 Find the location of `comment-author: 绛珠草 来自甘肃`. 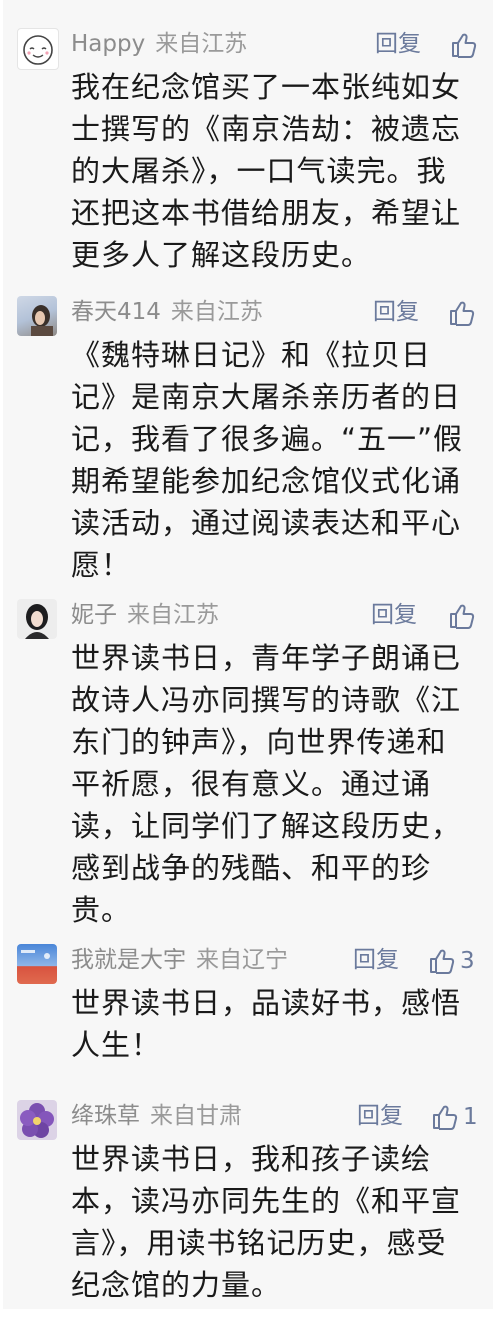

comment-author: 绛珠草 来自甘肃 is located at coordinates (156, 1116).